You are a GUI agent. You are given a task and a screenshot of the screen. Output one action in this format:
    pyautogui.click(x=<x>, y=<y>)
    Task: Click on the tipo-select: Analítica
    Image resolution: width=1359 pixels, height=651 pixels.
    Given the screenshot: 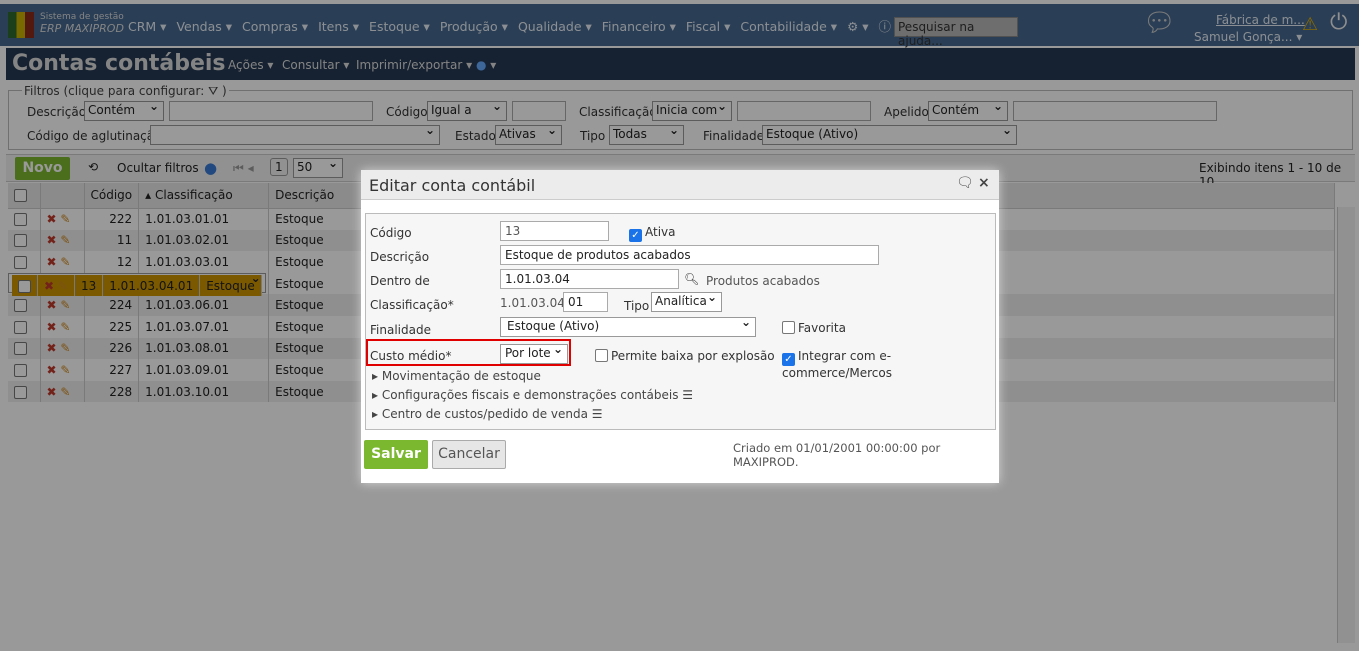 What is the action you would take?
    pyautogui.click(x=686, y=301)
    